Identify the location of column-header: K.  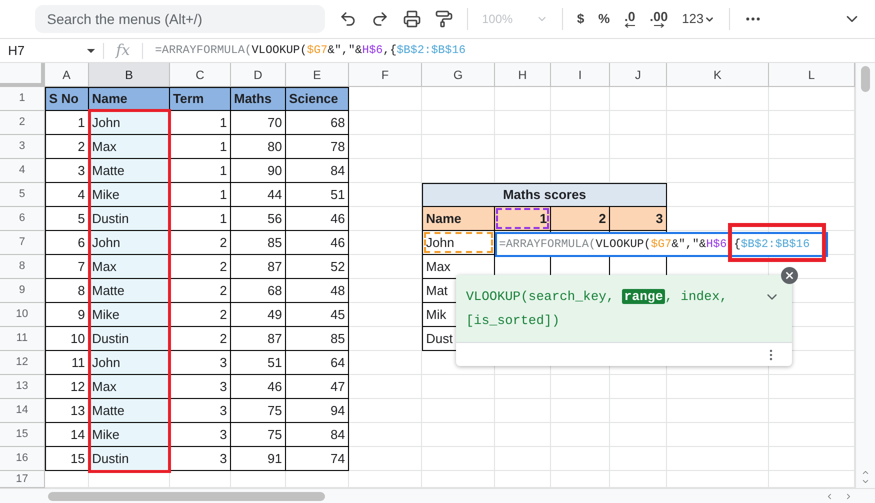
(718, 75).